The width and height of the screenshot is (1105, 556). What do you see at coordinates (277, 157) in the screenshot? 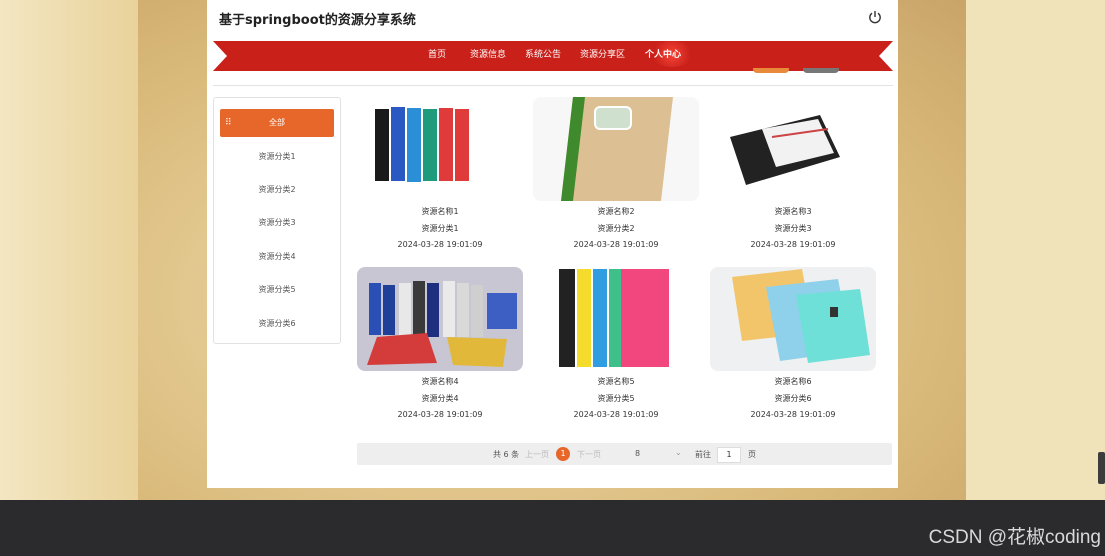
I see `category-item: 资源分类1` at bounding box center [277, 157].